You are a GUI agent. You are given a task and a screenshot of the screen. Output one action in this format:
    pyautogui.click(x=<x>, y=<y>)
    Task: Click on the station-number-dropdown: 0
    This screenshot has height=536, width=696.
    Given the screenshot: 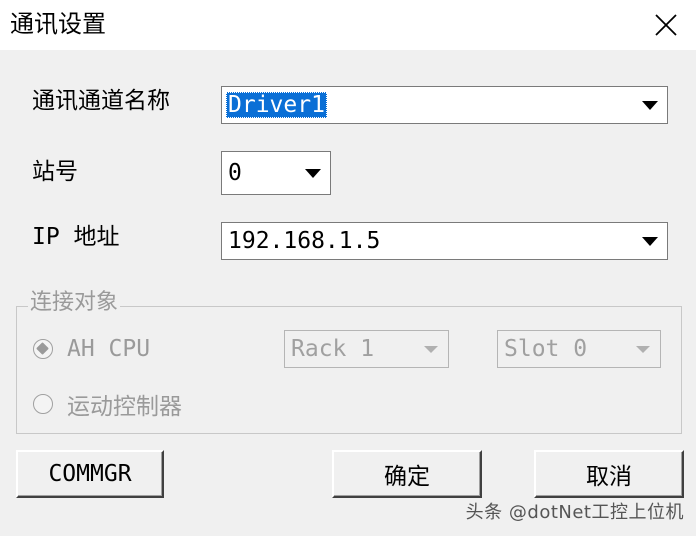 What is the action you would take?
    pyautogui.click(x=276, y=173)
    